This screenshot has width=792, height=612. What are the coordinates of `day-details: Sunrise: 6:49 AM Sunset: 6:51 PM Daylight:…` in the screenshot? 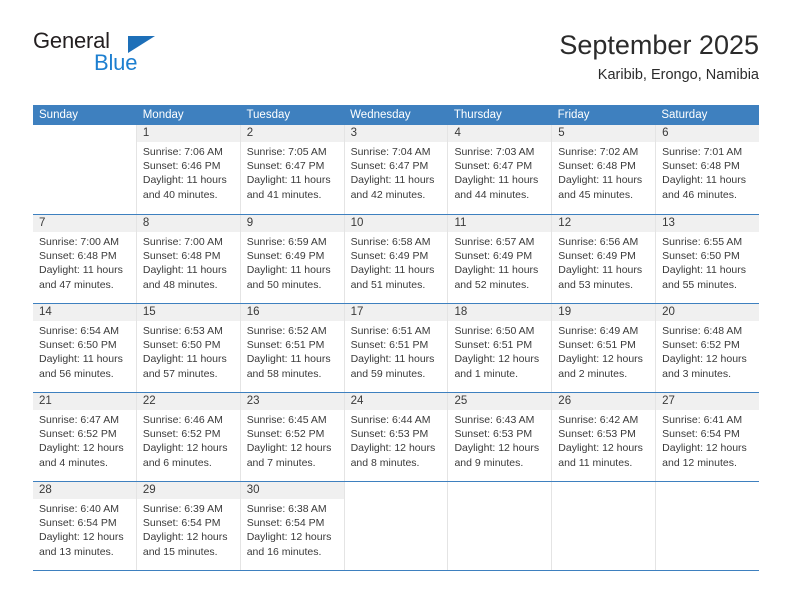 It's located at (603, 351).